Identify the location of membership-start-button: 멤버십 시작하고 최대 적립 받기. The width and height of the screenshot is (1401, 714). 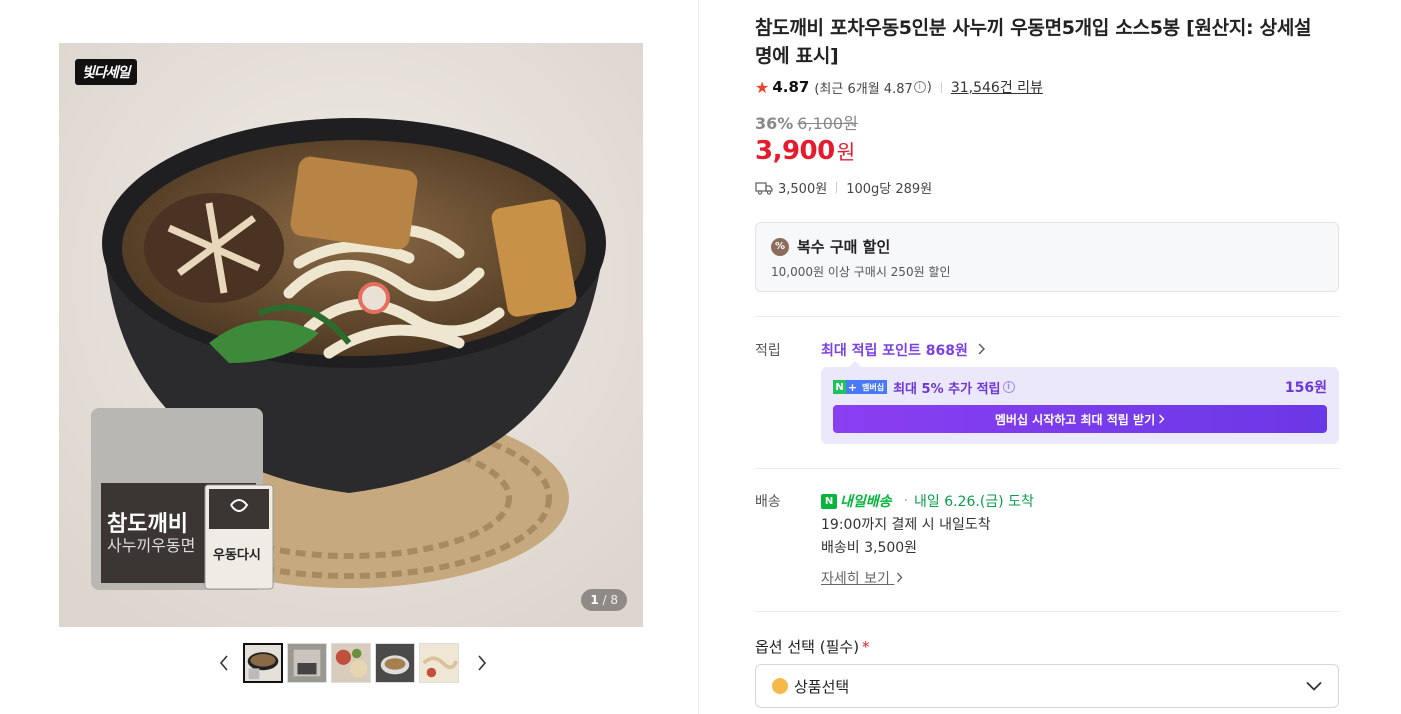
(1080, 419).